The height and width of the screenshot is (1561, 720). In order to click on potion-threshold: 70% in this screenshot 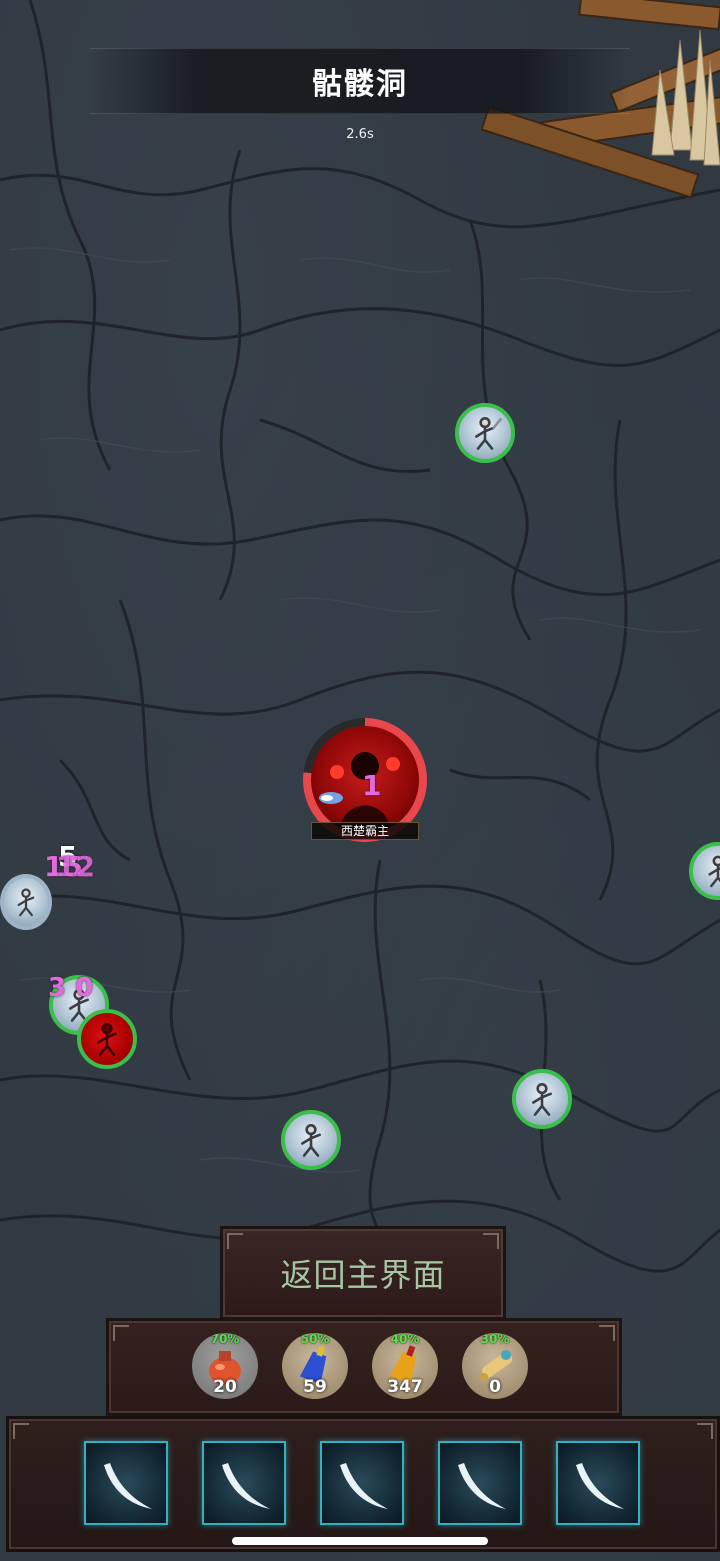, I will do `click(225, 1339)`.